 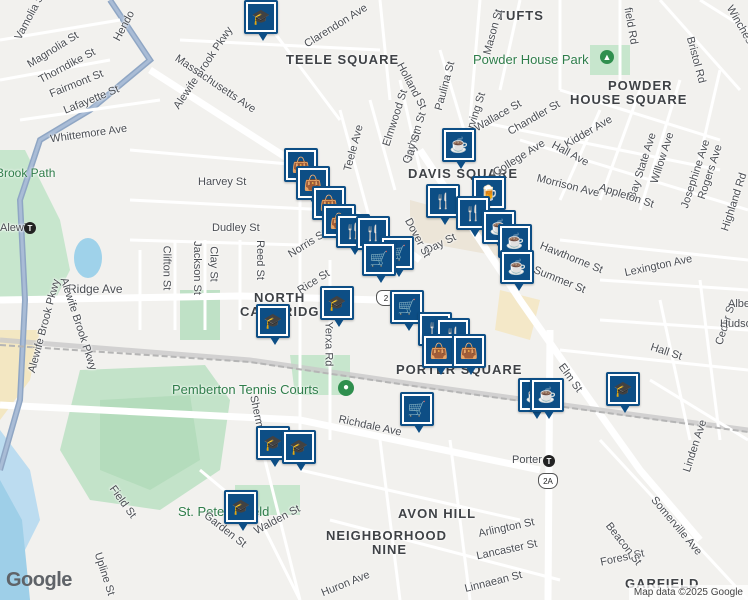 I want to click on station-label-porter: Porter, so click(x=527, y=460).